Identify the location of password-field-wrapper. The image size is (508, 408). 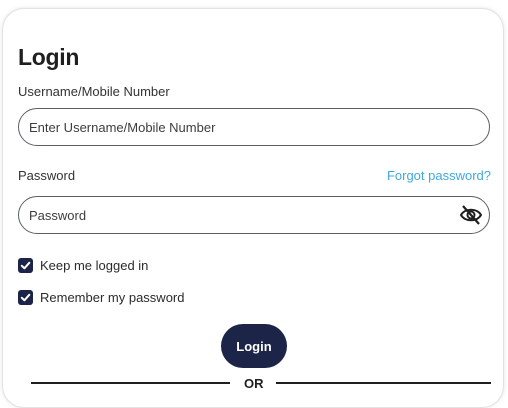
(254, 215).